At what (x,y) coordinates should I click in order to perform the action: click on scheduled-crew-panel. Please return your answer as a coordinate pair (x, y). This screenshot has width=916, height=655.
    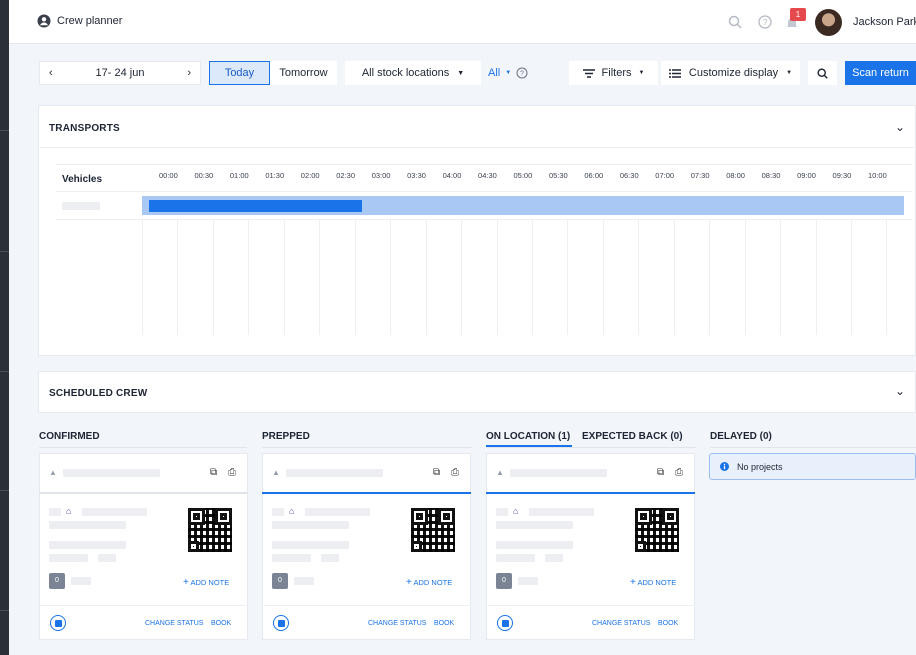
    Looking at the image, I should click on (477, 392).